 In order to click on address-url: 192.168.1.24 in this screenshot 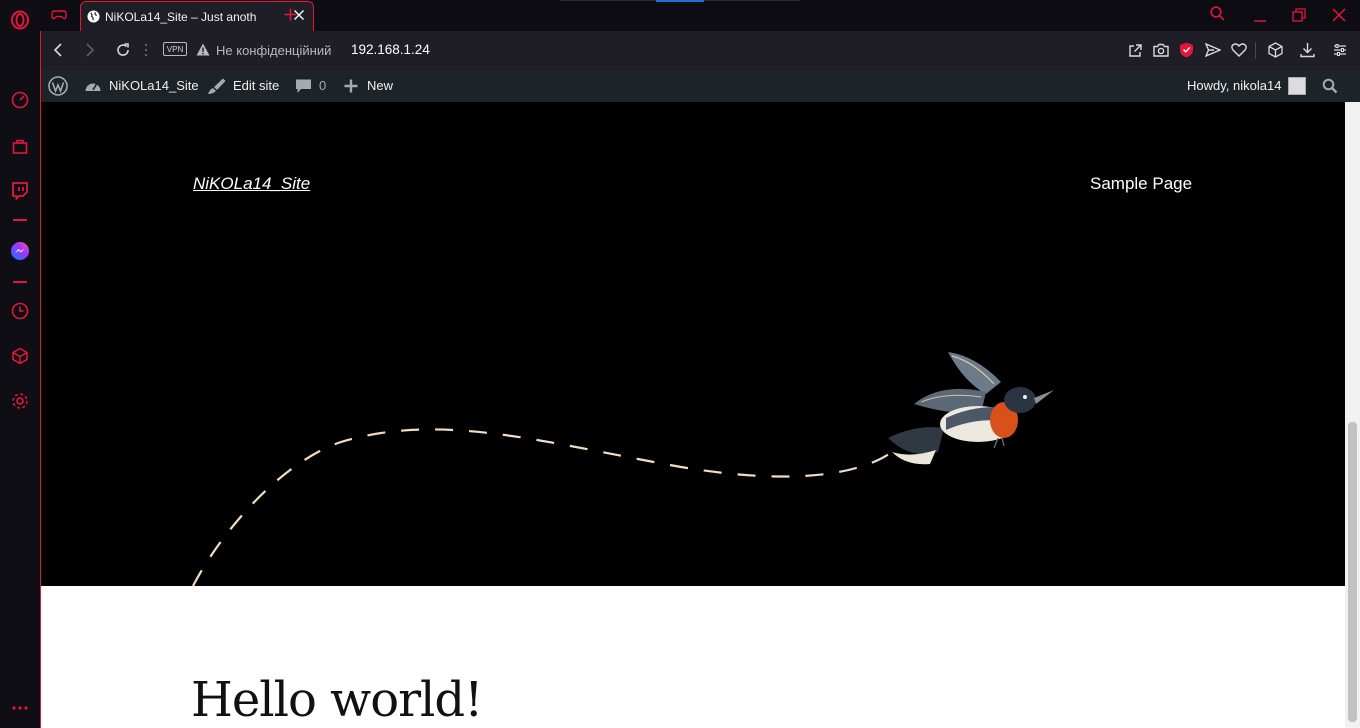, I will do `click(390, 49)`.